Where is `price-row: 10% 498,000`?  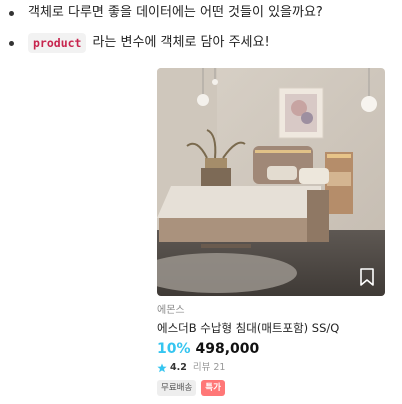 price-row: 10% 498,000 is located at coordinates (271, 349).